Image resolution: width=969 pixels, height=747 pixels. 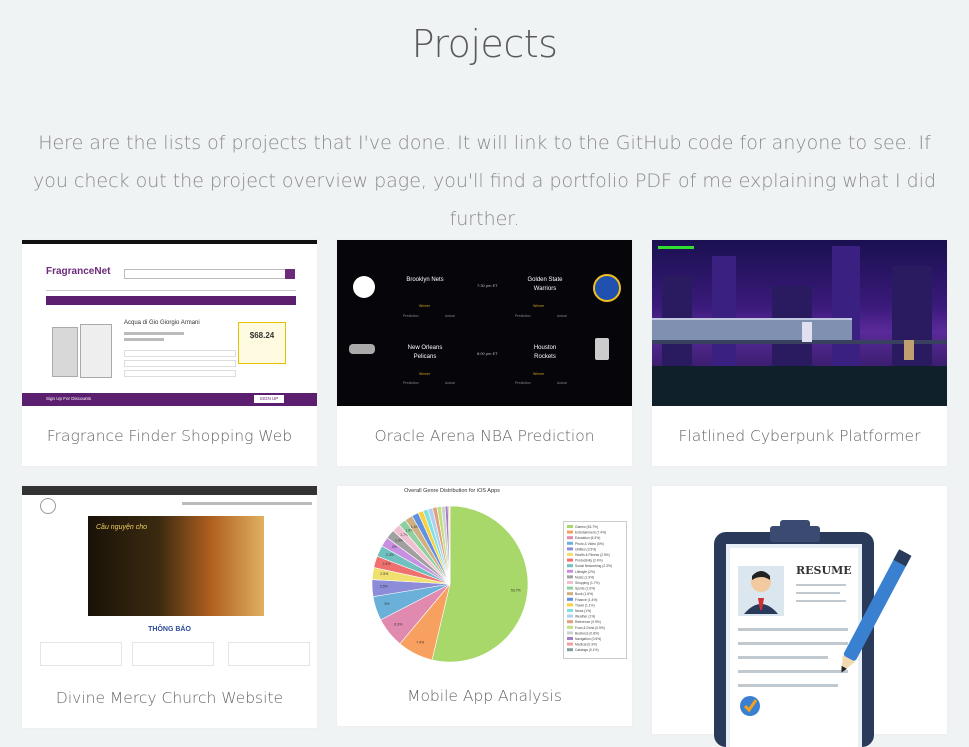 I want to click on legend-entry: Shopping (1.7%), so click(x=587, y=583).